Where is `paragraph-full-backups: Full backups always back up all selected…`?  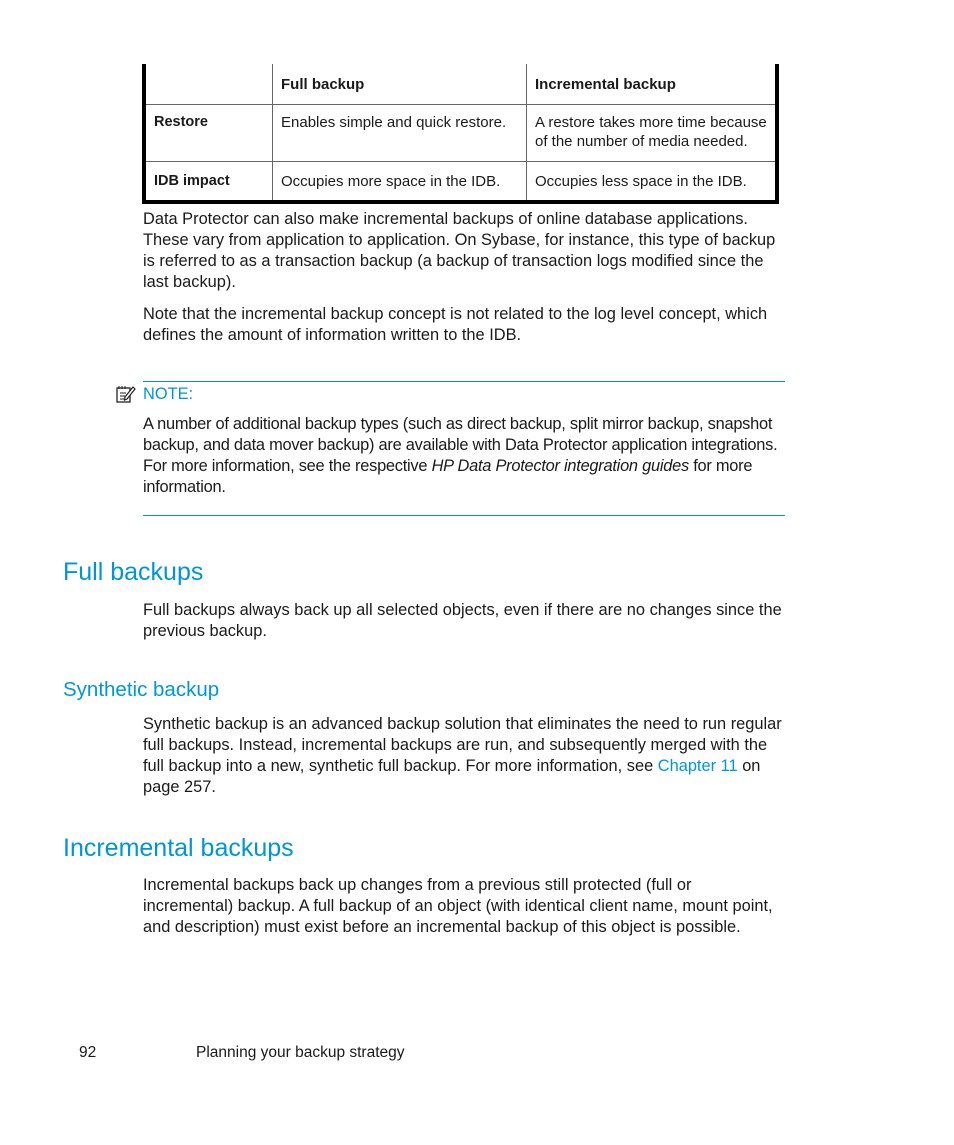 paragraph-full-backups: Full backups always back up all selected… is located at coordinates (462, 620).